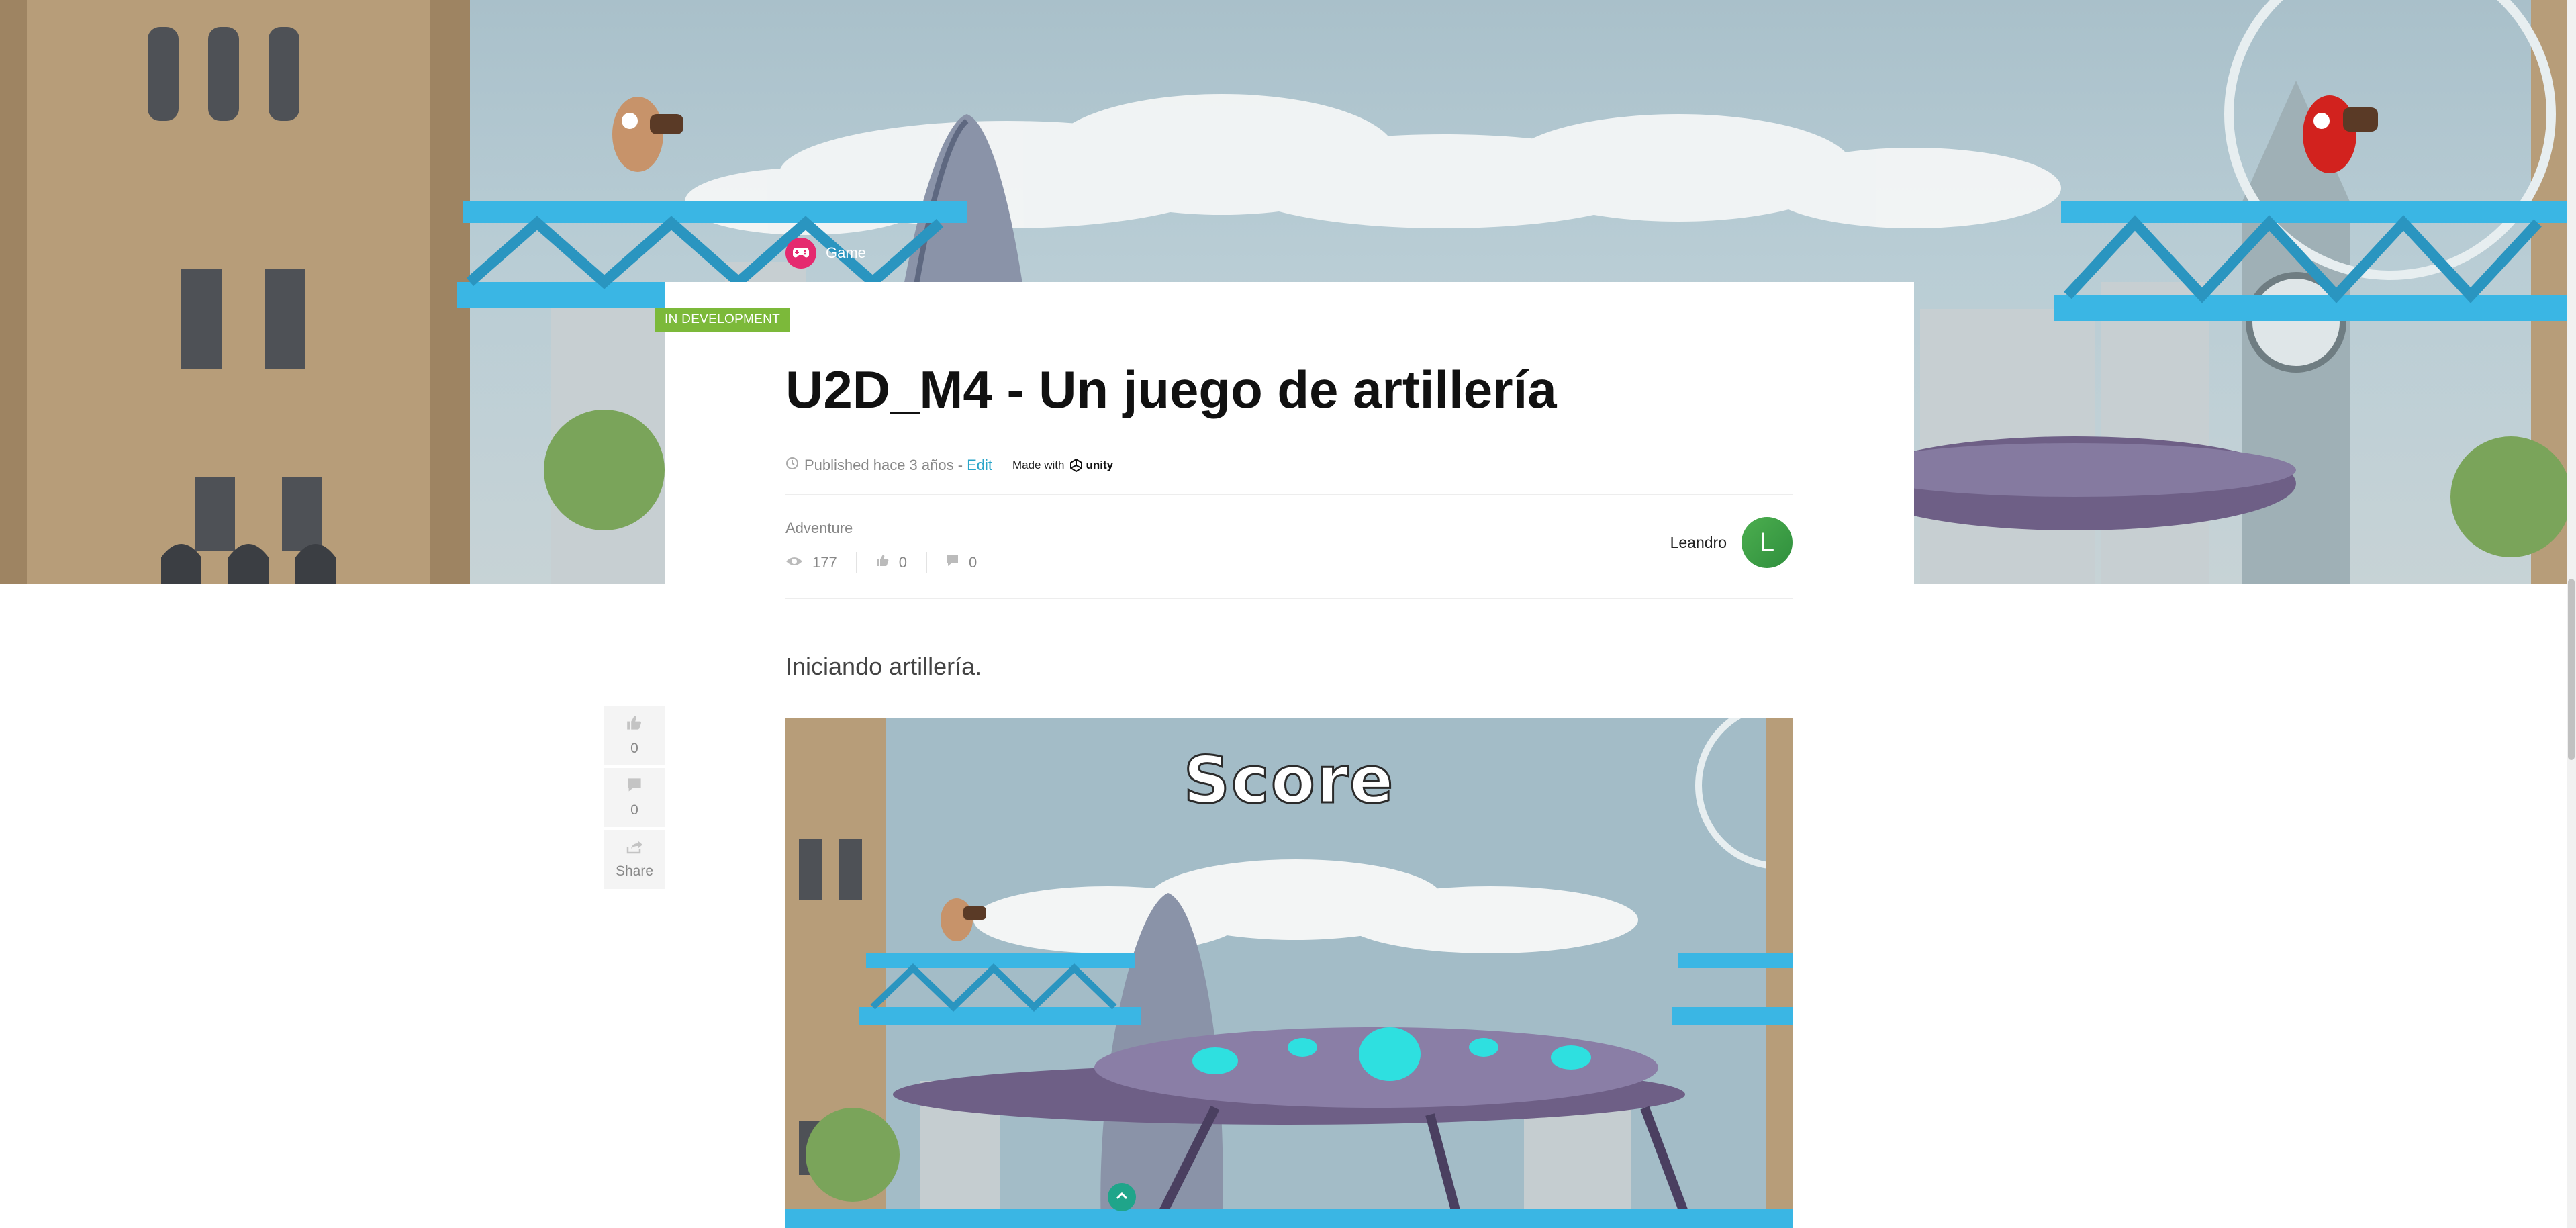 The image size is (2576, 1228). I want to click on unity-logo: unity, so click(1091, 465).